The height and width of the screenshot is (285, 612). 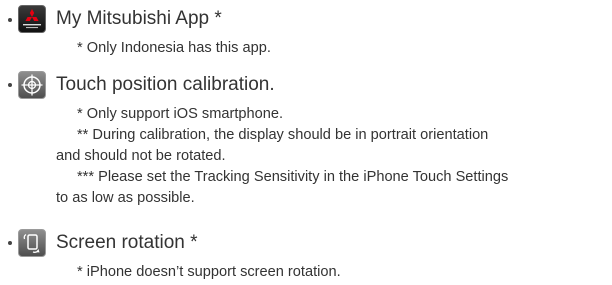 I want to click on screen-rotation-icon, so click(x=32, y=243).